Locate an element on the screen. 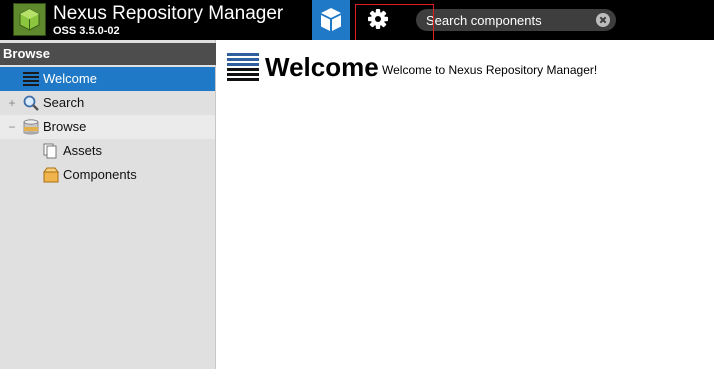 The image size is (714, 369). sidebar-item-label: Assets is located at coordinates (83, 150).